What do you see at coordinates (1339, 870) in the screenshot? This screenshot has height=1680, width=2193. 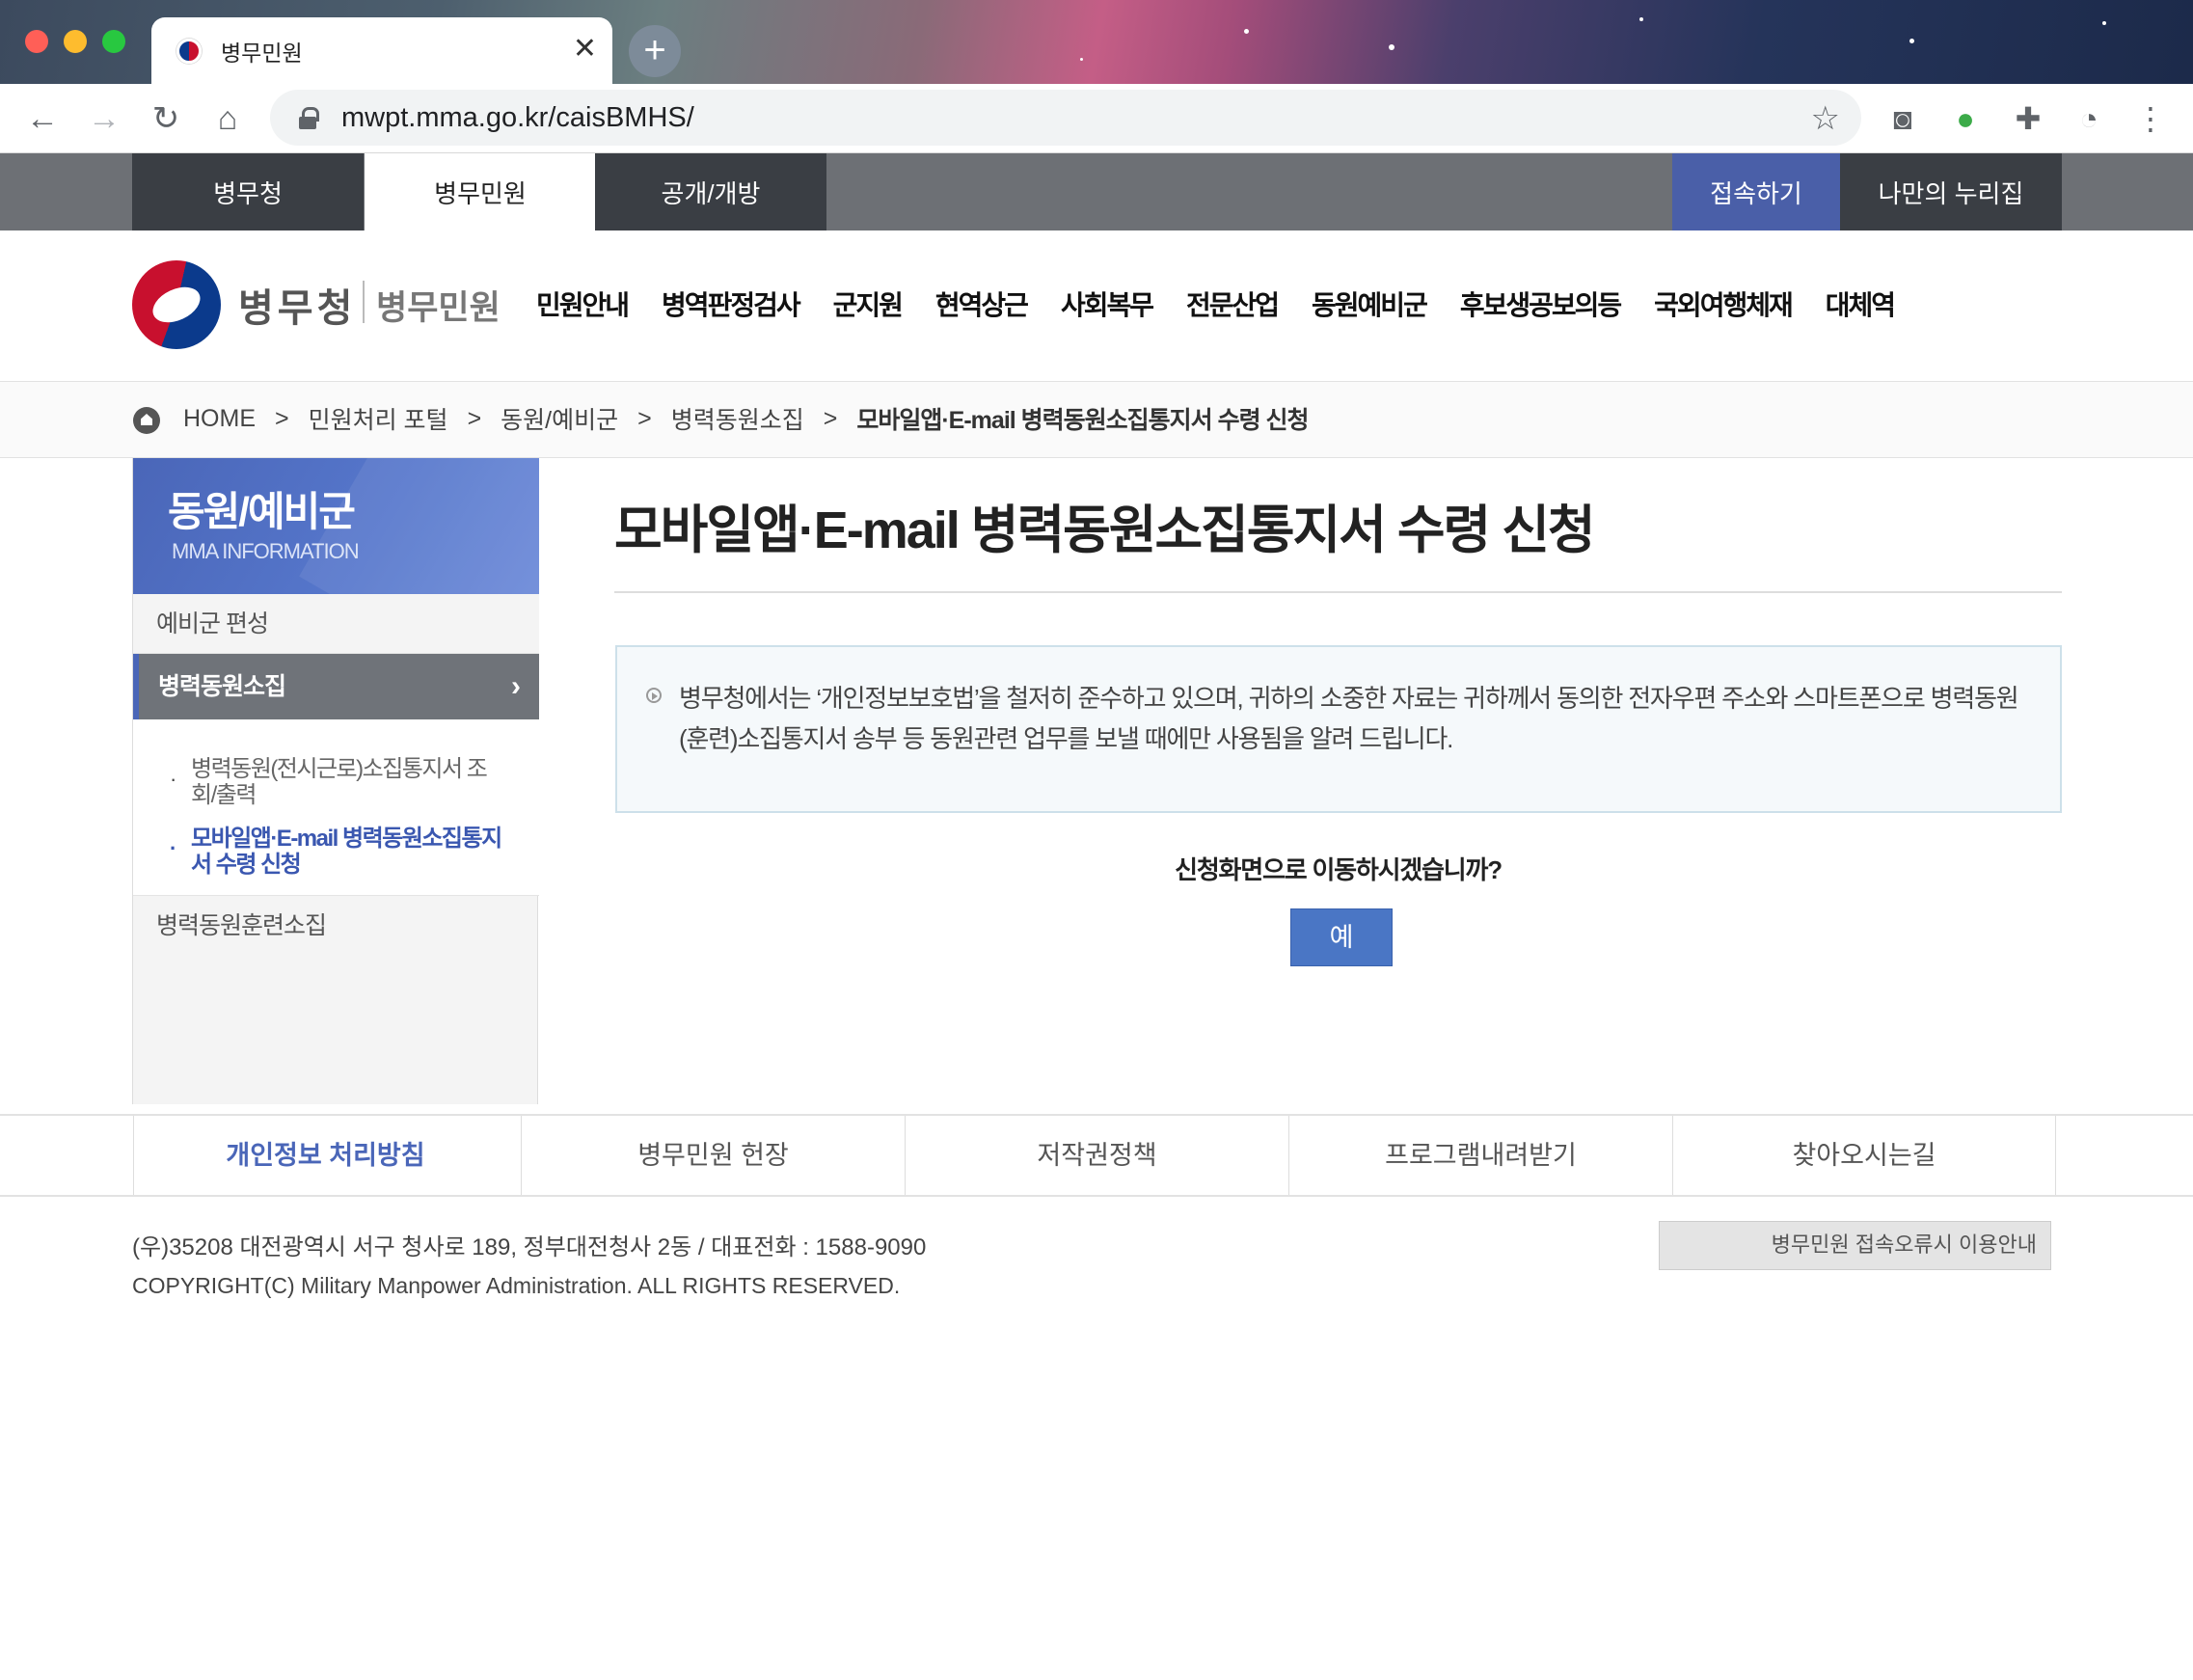 I see `confirm-question: 신청화면으로 이동하시겠습니까?` at bounding box center [1339, 870].